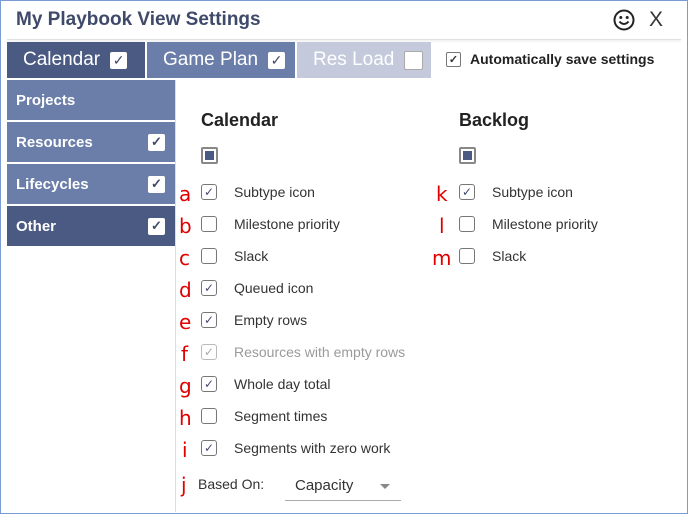 The width and height of the screenshot is (688, 514). Describe the element at coordinates (442, 258) in the screenshot. I see `annotation-letter: m` at that location.